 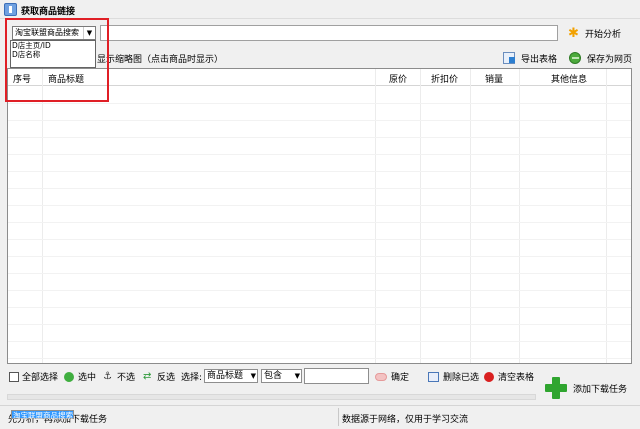 I want to click on confirm-icon, so click(x=381, y=376).